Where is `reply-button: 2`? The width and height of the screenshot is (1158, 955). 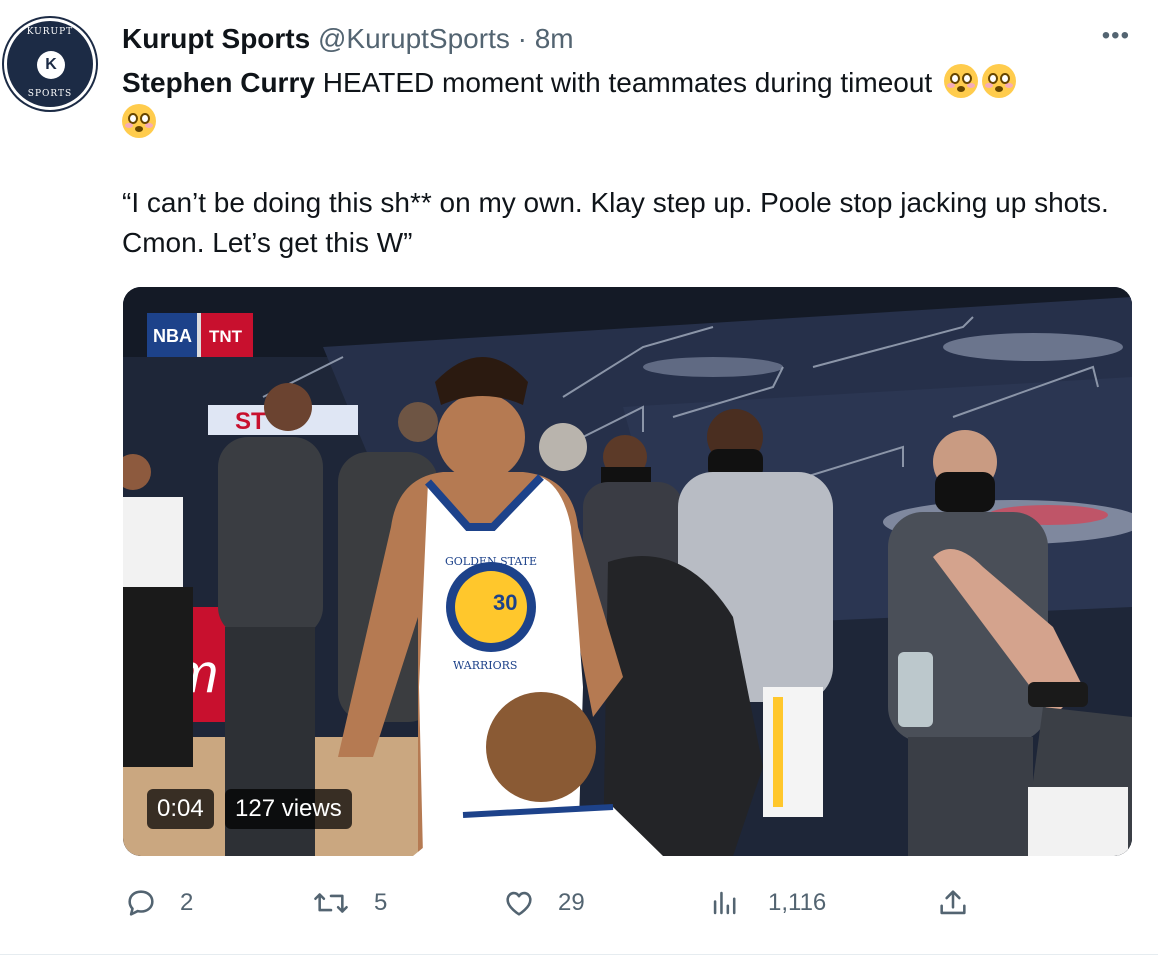
reply-button: 2 is located at coordinates (158, 903).